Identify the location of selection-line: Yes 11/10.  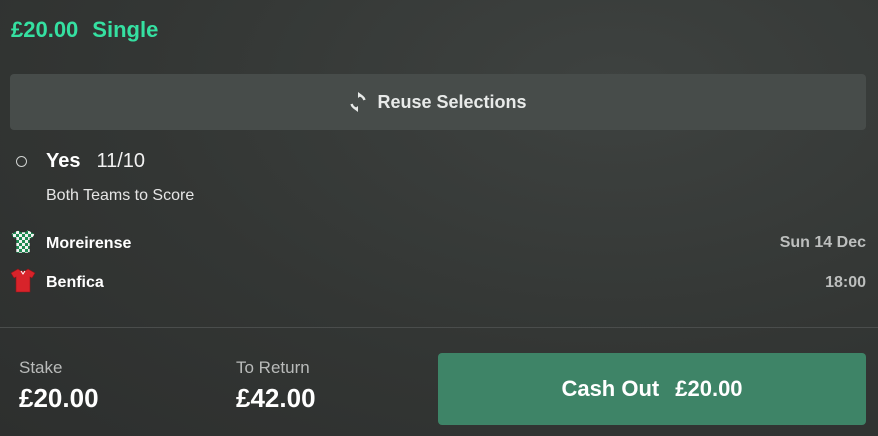
(95, 161).